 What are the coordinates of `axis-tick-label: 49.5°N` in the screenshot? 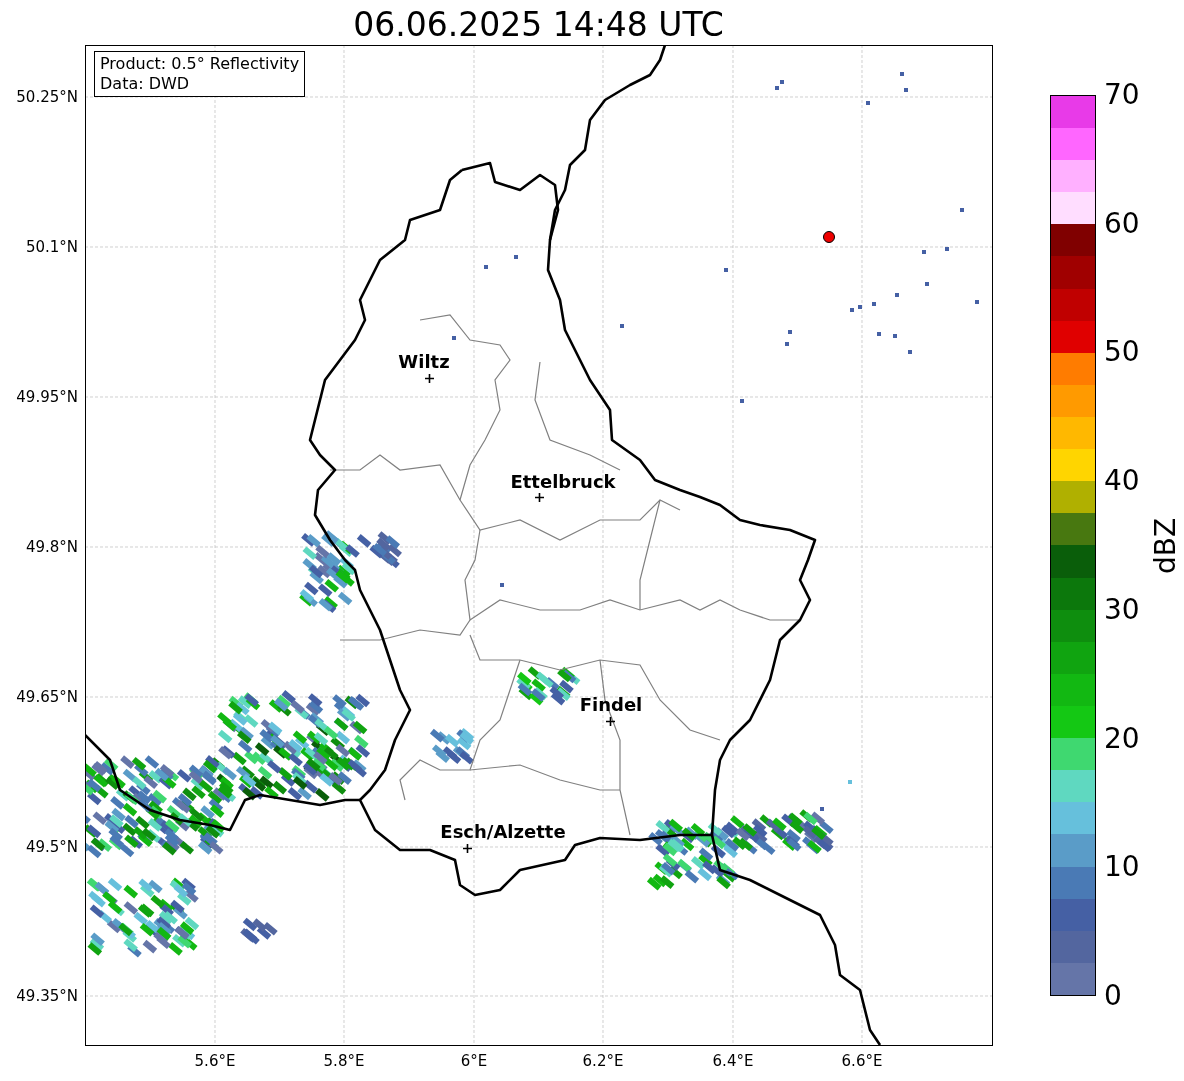 It's located at (51, 847).